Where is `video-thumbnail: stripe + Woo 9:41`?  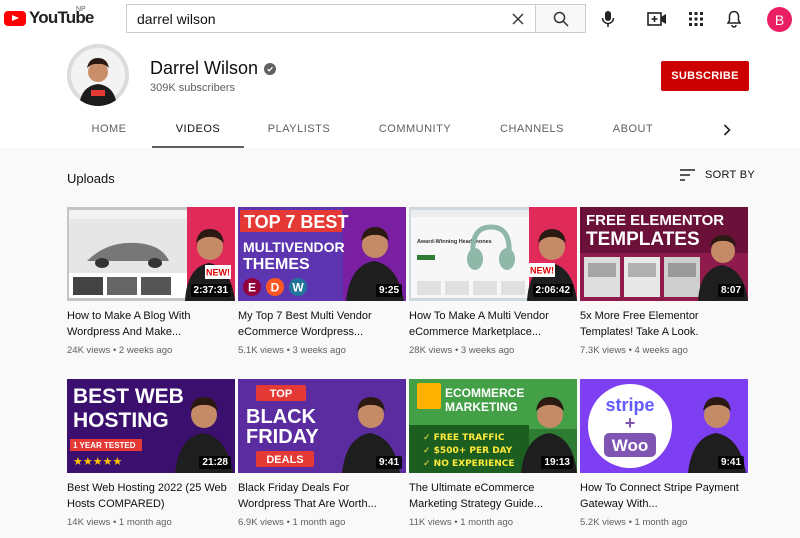 video-thumbnail: stripe + Woo 9:41 is located at coordinates (664, 426).